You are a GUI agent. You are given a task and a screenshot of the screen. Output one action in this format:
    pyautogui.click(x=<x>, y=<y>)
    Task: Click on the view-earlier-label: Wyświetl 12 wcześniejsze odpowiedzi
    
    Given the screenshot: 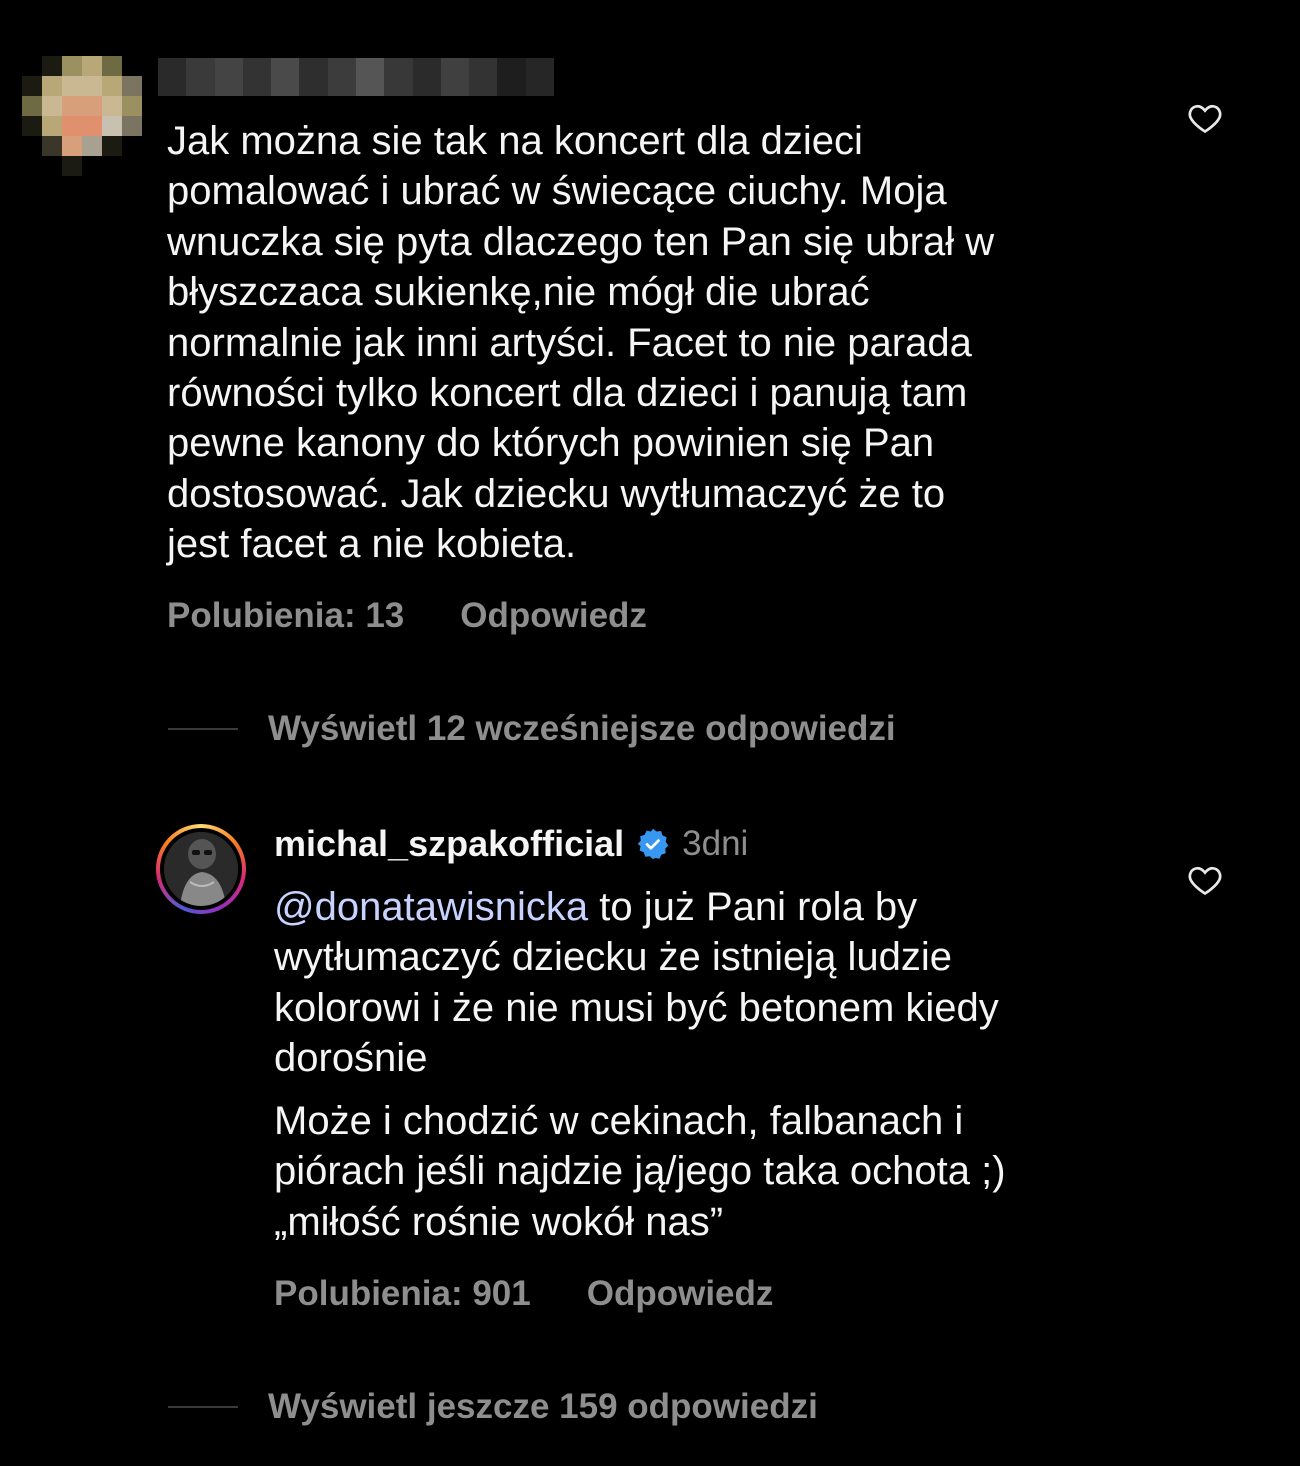 What is the action you would take?
    pyautogui.click(x=582, y=728)
    